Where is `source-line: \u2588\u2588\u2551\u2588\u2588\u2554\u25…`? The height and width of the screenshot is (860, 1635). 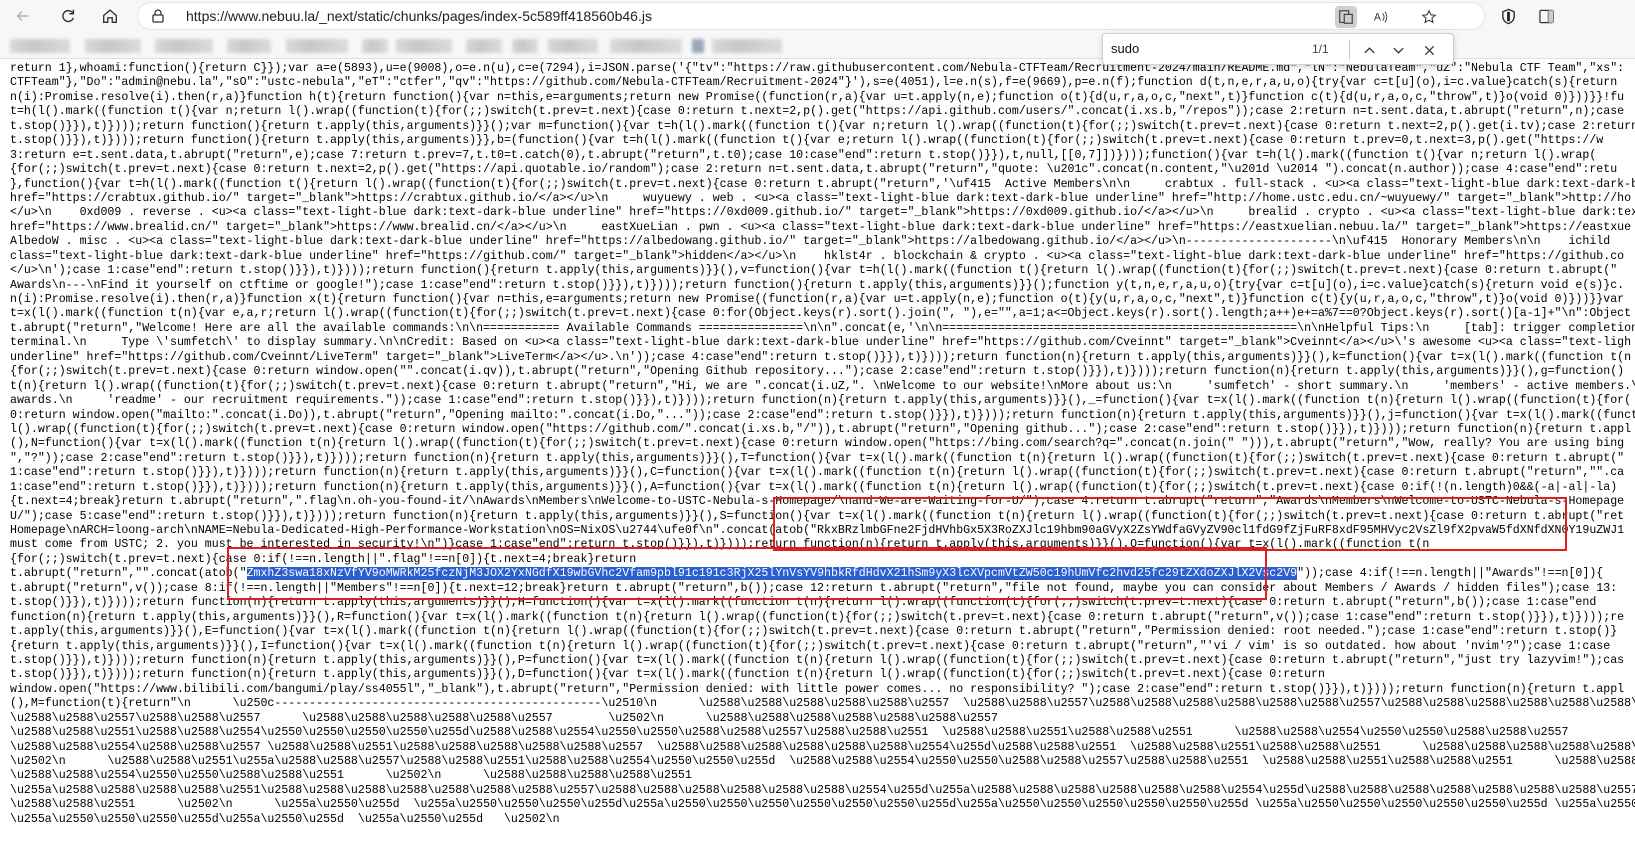
source-line: \u2588\u2588\u2551\u2588\u2588\u2554\u25… is located at coordinates (789, 733).